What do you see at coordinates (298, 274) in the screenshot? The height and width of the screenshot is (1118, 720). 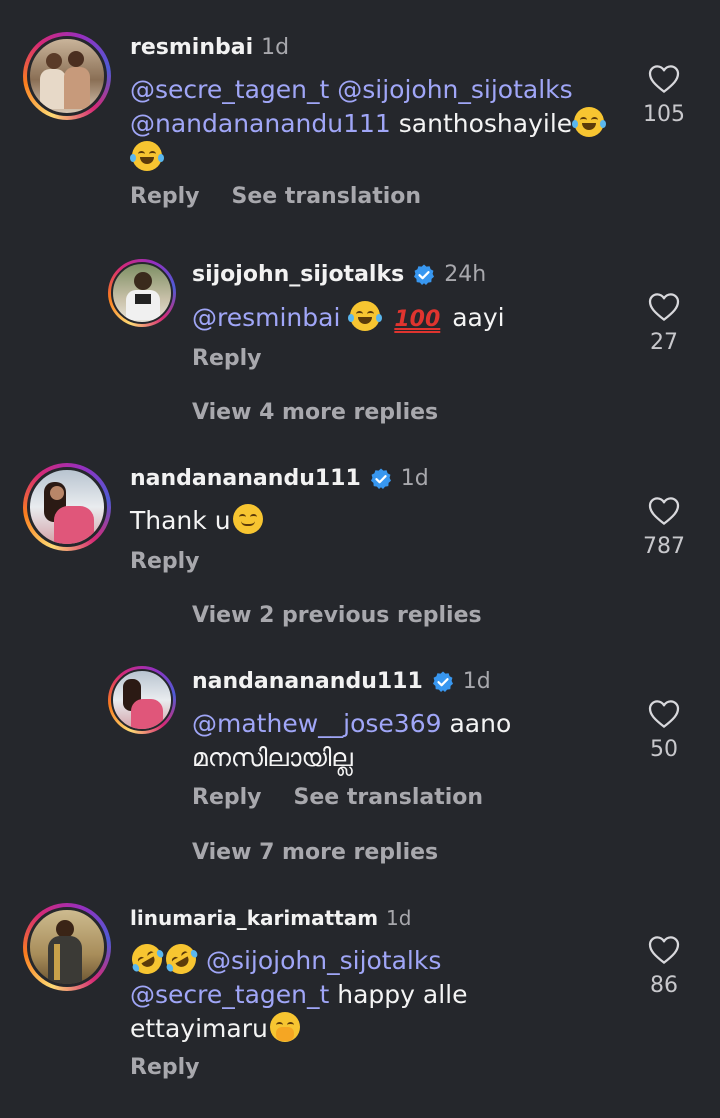 I see `username: sijojohn_sijotalks` at bounding box center [298, 274].